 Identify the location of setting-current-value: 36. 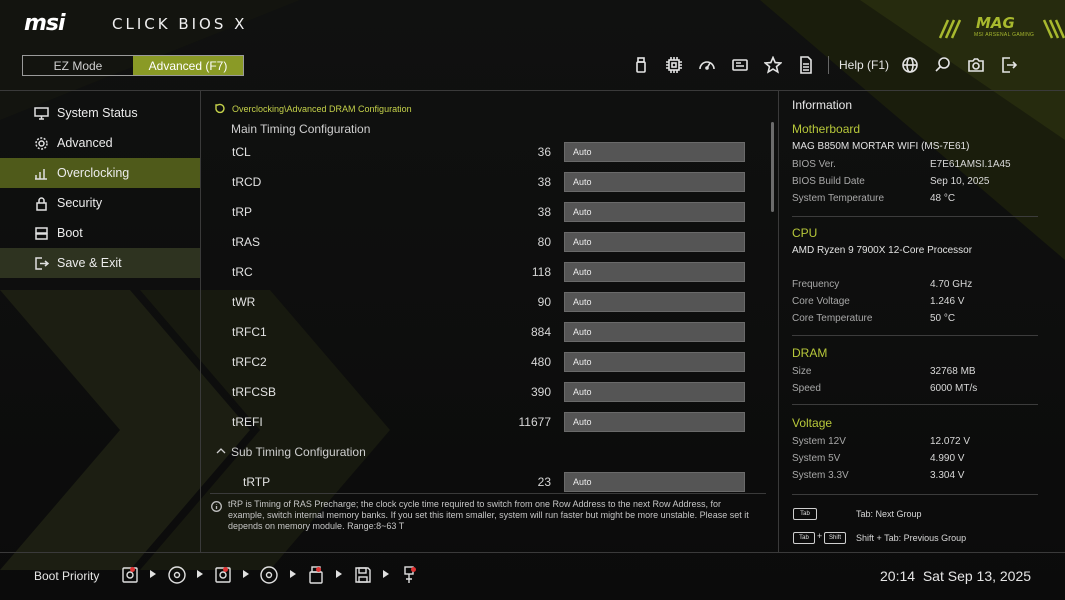
(544, 152).